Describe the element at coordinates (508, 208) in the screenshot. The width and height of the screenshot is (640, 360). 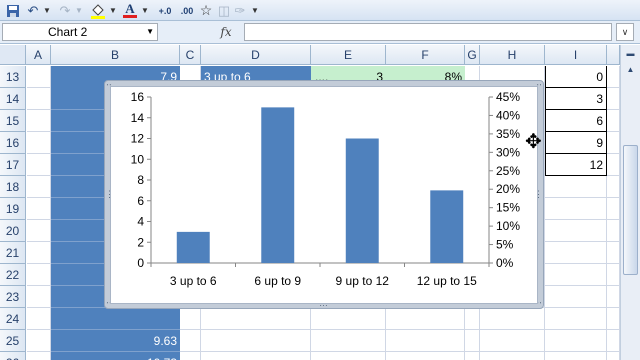
I see `y2-tick-label: 15%` at that location.